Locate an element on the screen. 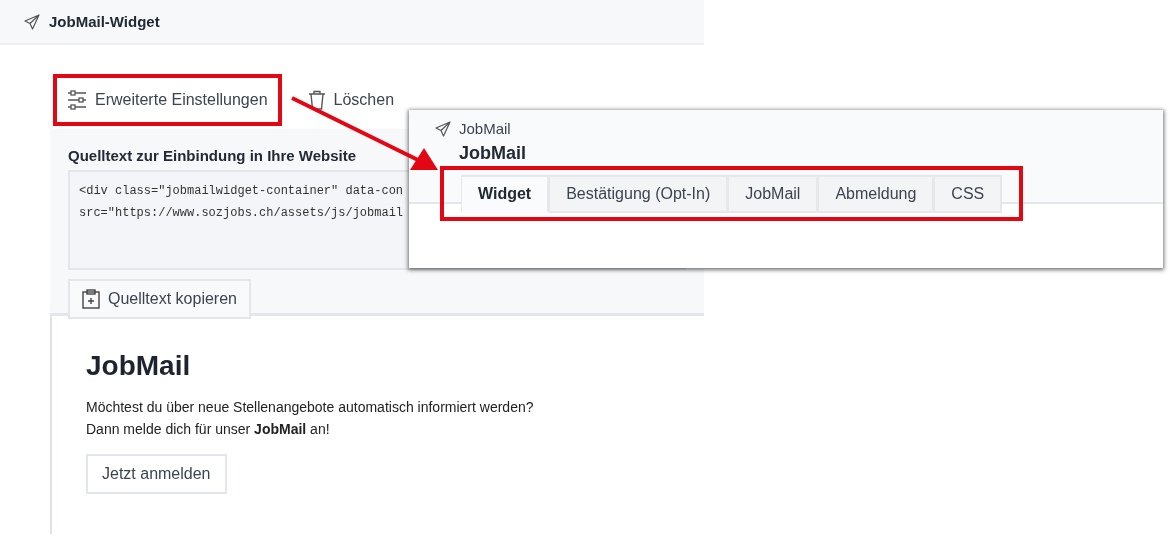 The width and height of the screenshot is (1174, 536). trash-icon is located at coordinates (316, 100).